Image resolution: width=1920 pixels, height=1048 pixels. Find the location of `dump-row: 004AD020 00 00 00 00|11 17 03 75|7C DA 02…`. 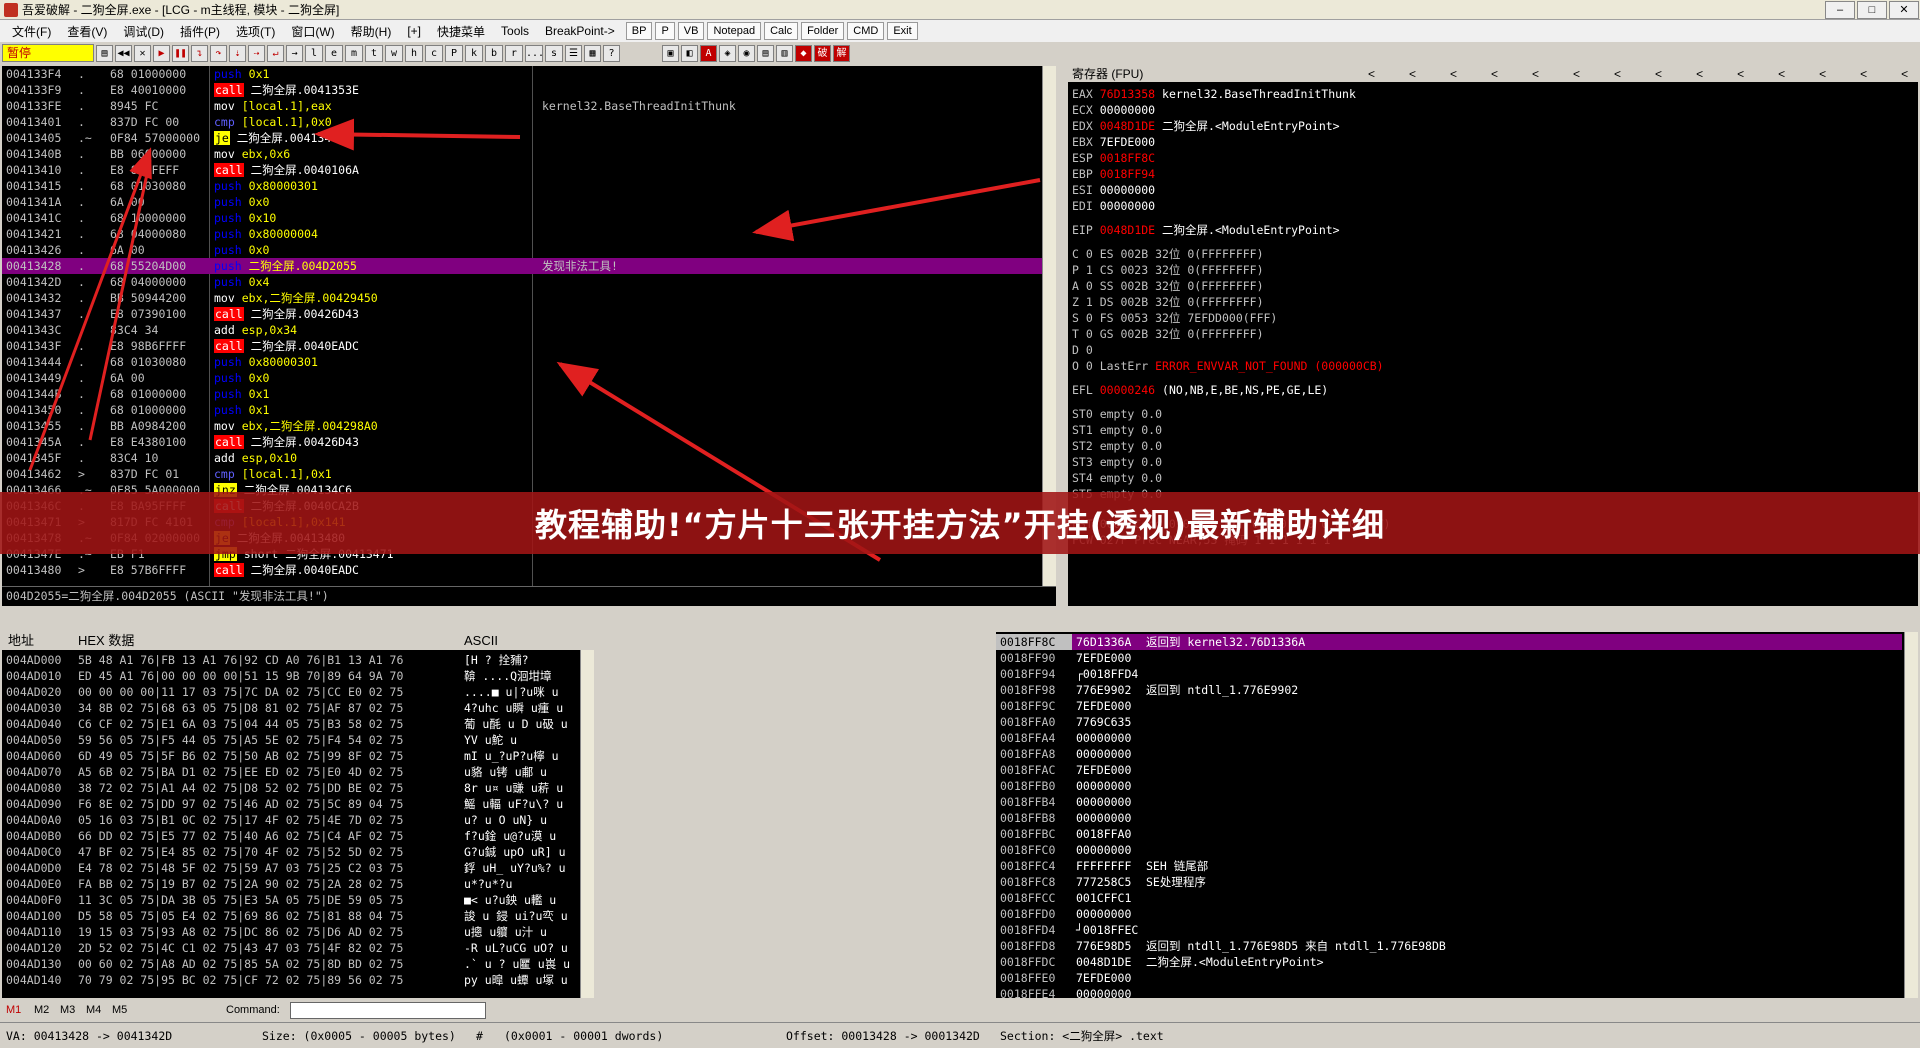

dump-row: 004AD020 00 00 00 00|11 17 03 75|7C DA 02… is located at coordinates (292, 692).